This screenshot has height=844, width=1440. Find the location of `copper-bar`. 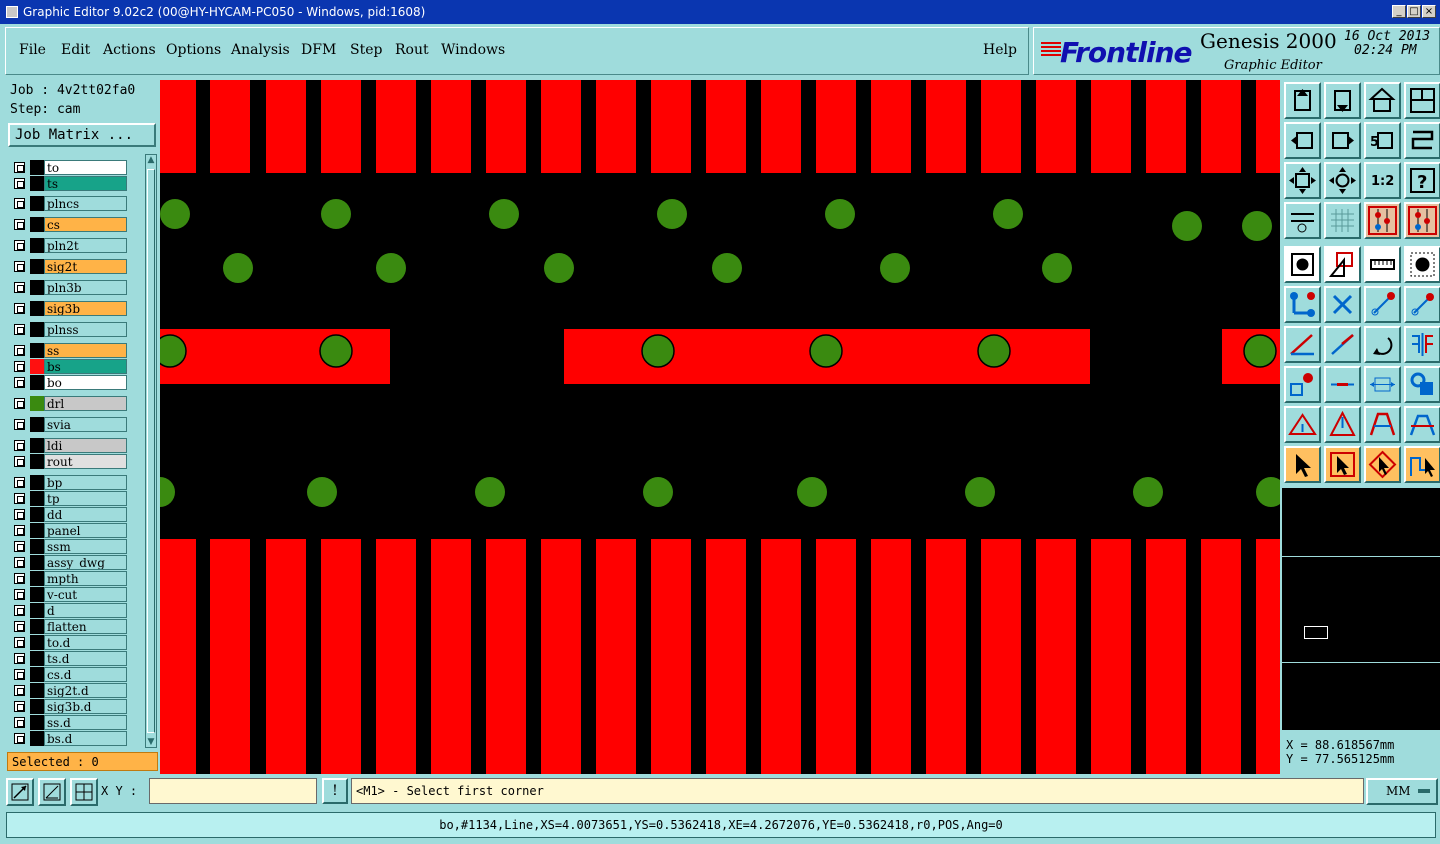

copper-bar is located at coordinates (275, 356).